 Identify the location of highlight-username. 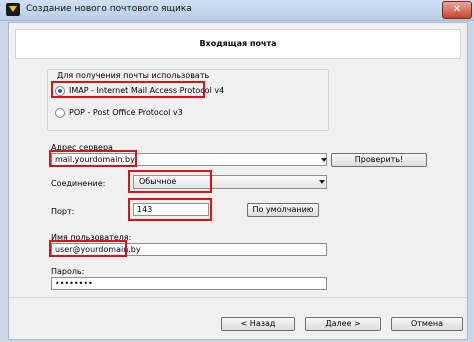
(88, 248).